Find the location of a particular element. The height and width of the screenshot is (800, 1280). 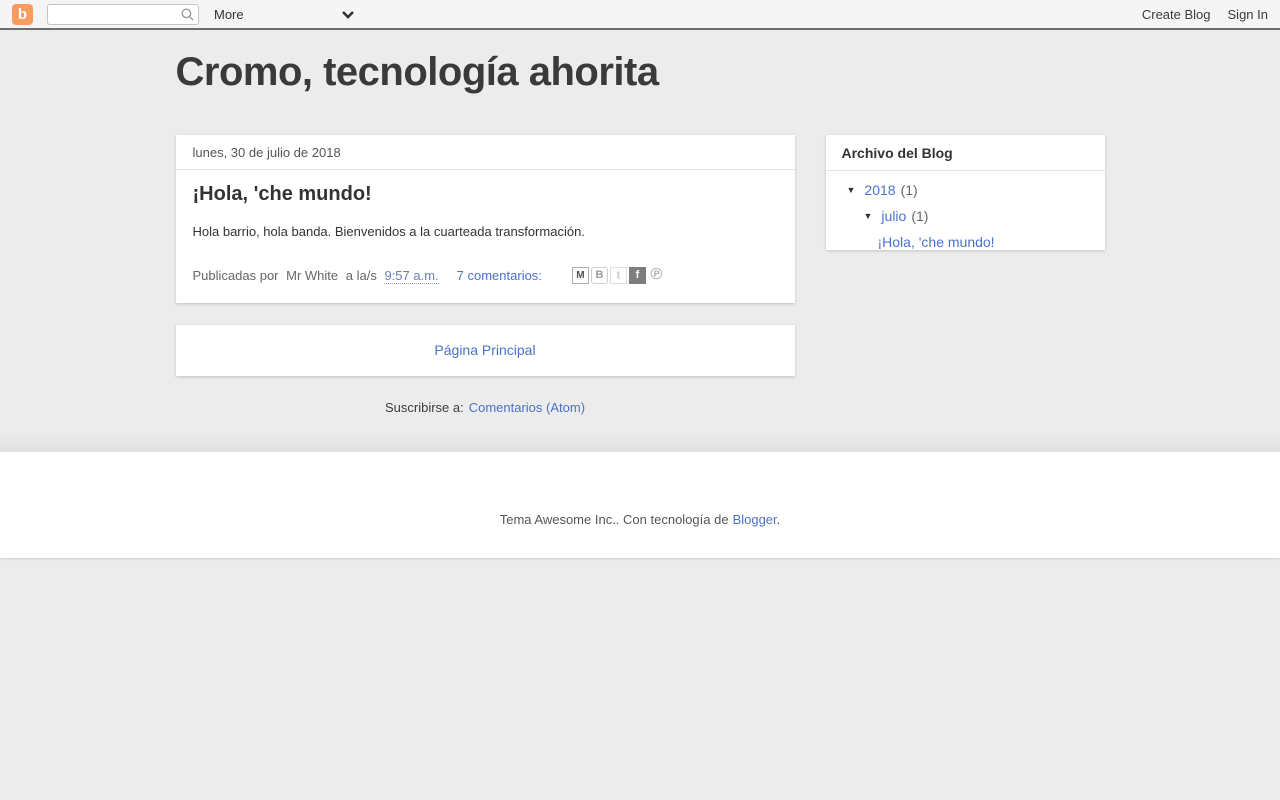

sidebar: Archivo del Blog ▼ 2018 (1) ▼ julio (1) is located at coordinates (965, 275).